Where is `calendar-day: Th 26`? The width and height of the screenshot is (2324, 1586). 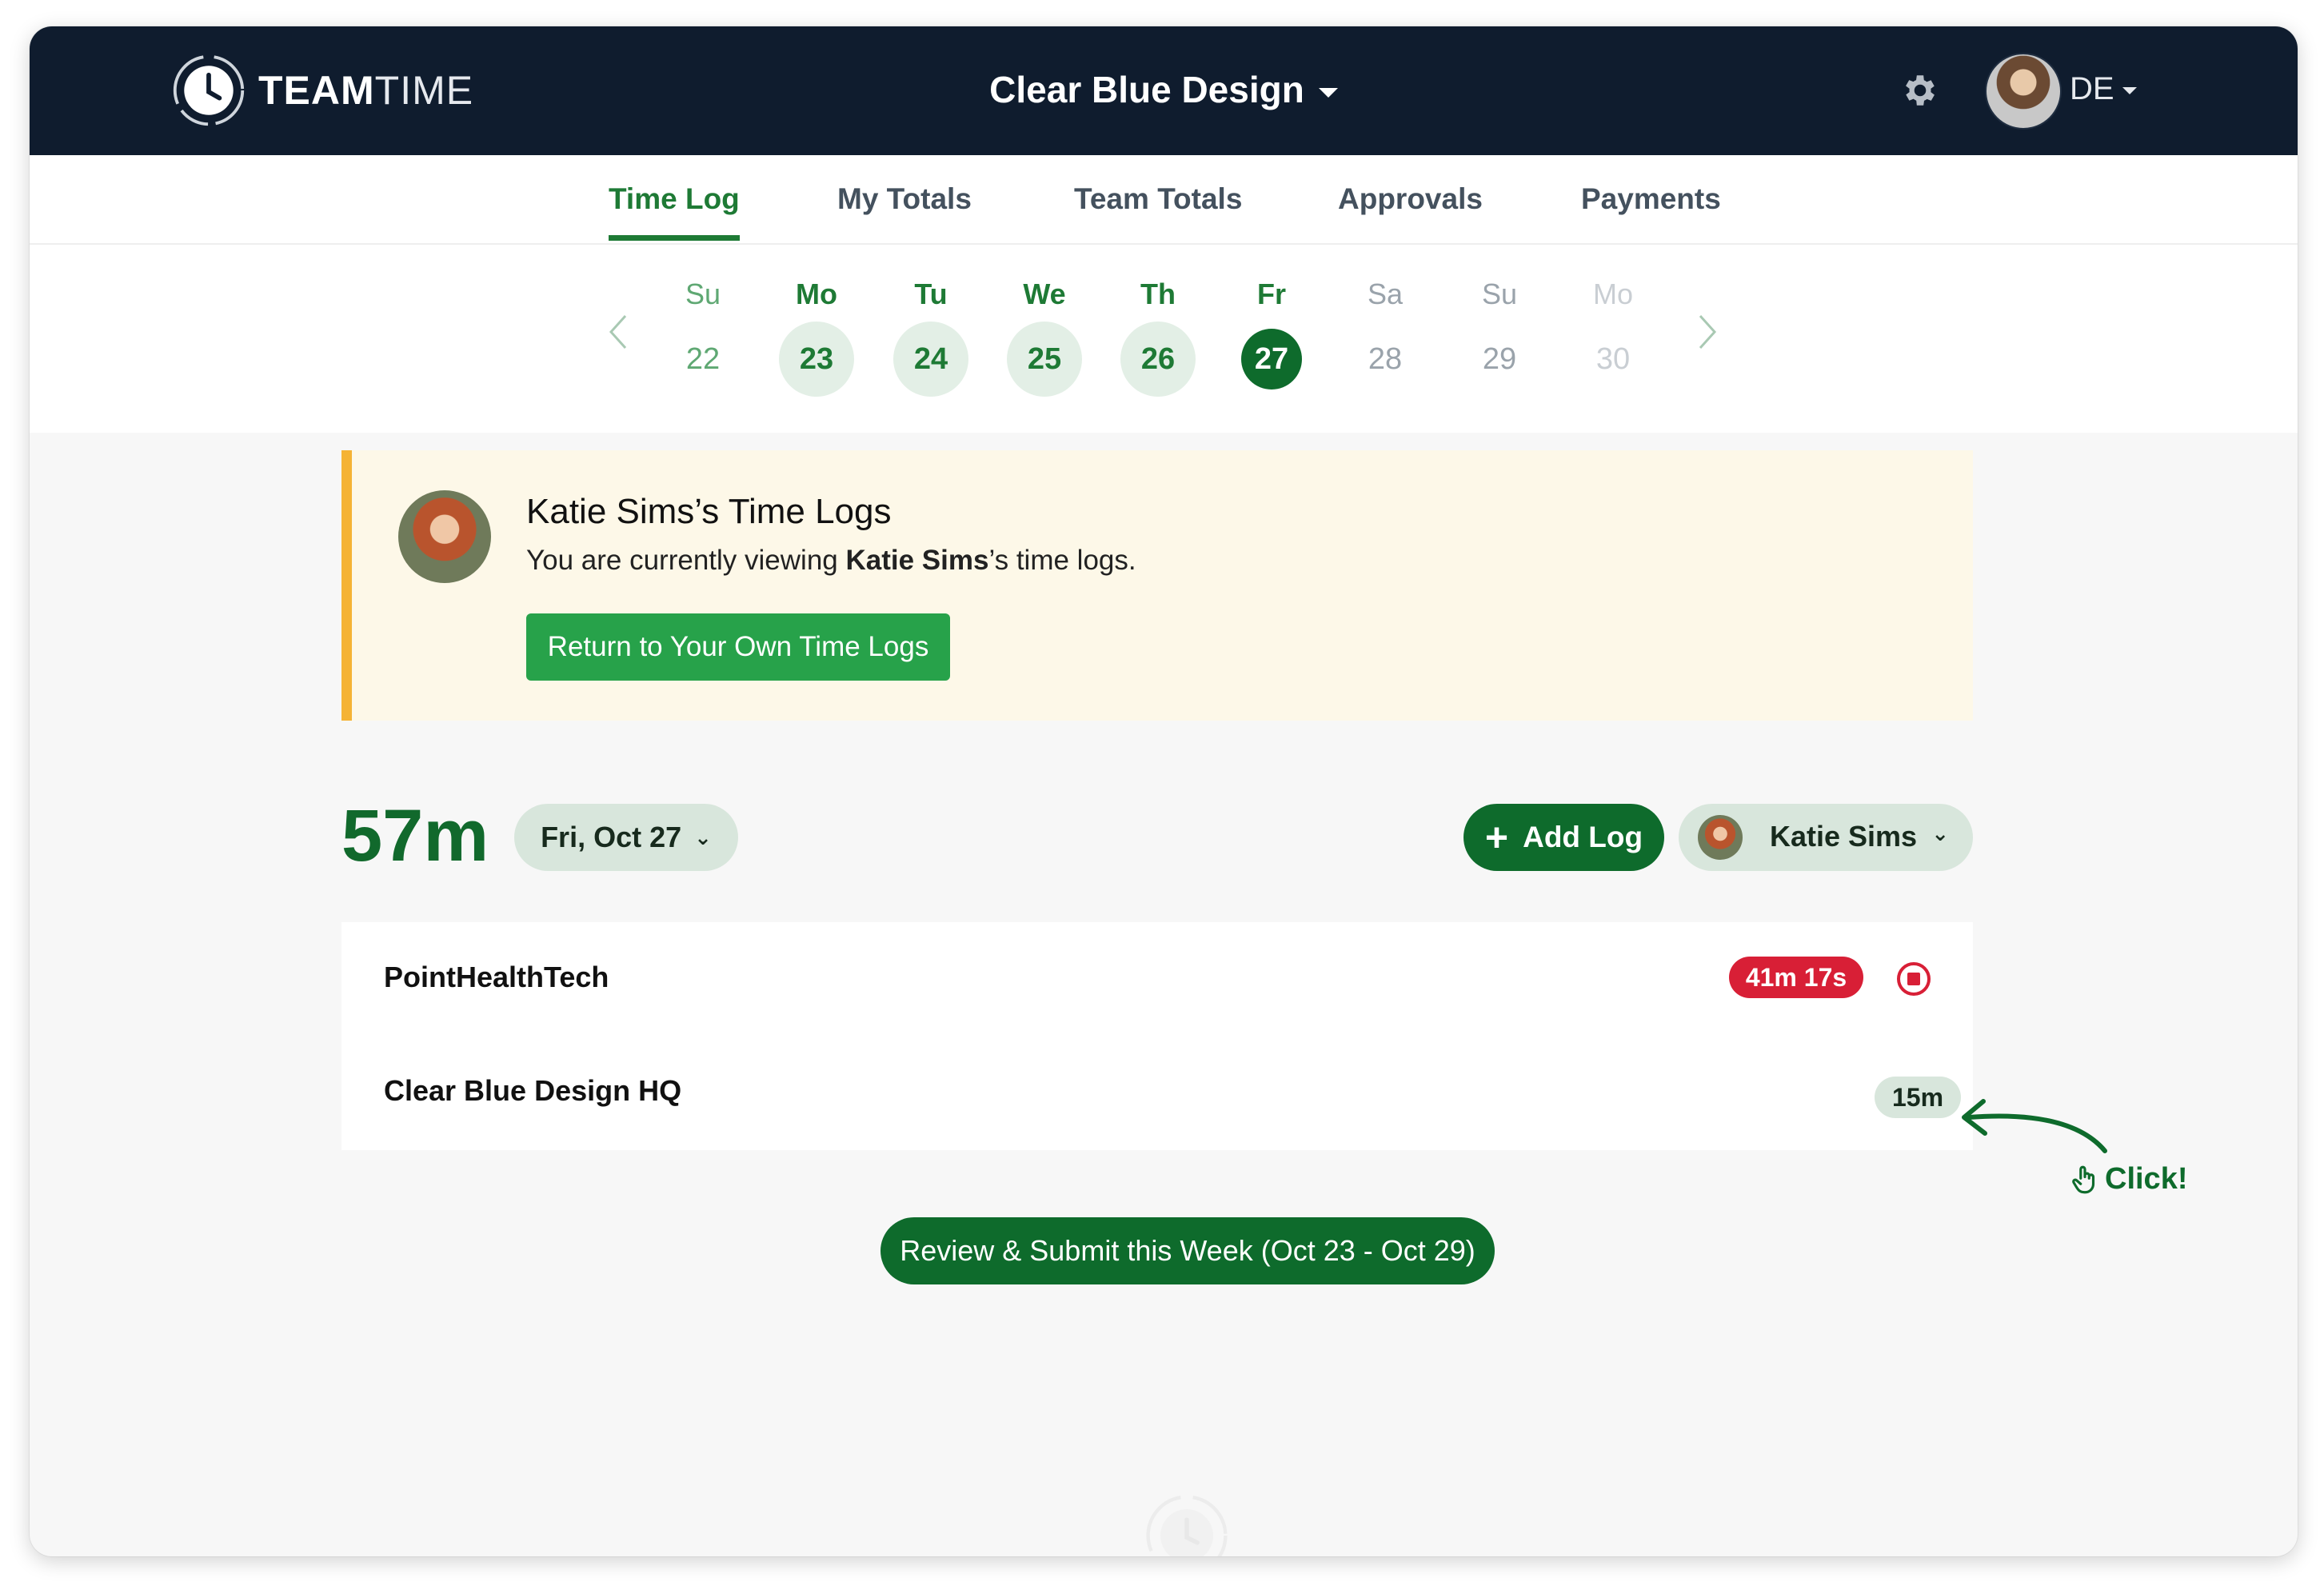
calendar-day: Th 26 is located at coordinates (1158, 321).